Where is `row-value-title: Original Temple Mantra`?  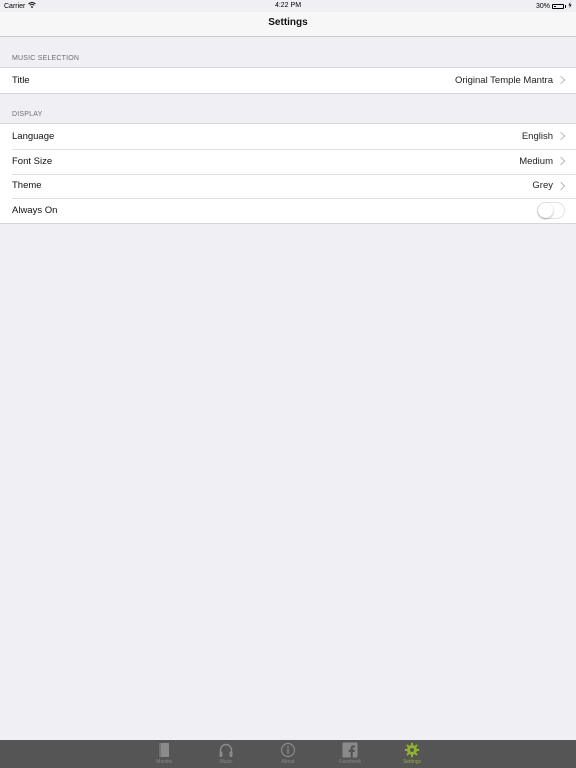 row-value-title: Original Temple Mantra is located at coordinates (503, 80).